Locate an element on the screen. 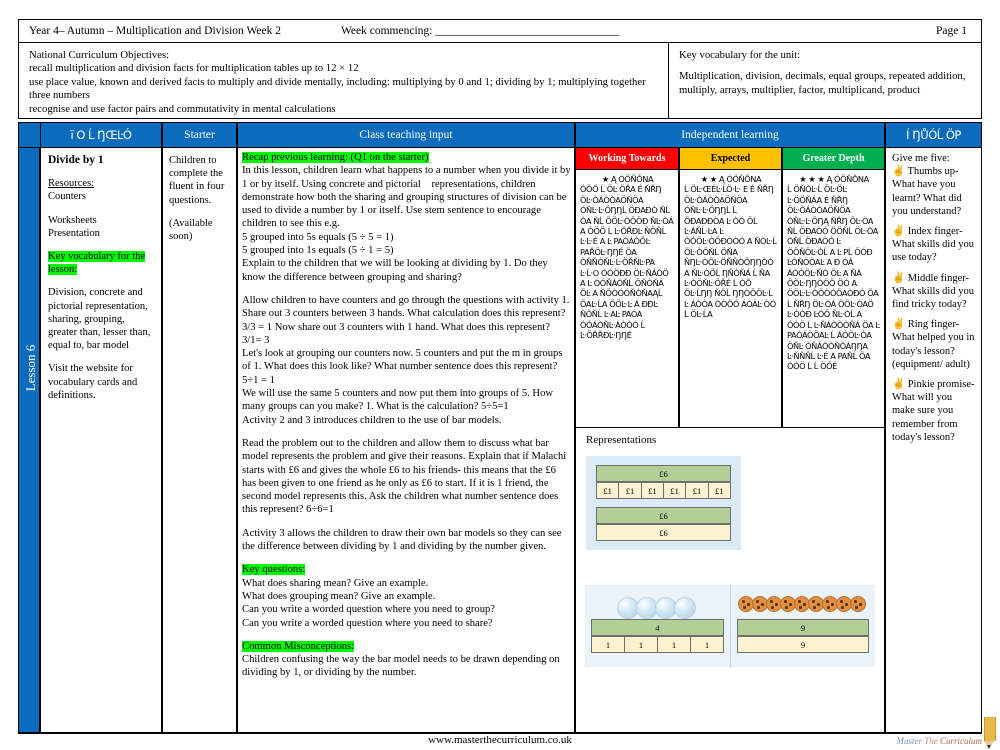 This screenshot has width=1000, height=750. pencil-body is located at coordinates (990, 729).